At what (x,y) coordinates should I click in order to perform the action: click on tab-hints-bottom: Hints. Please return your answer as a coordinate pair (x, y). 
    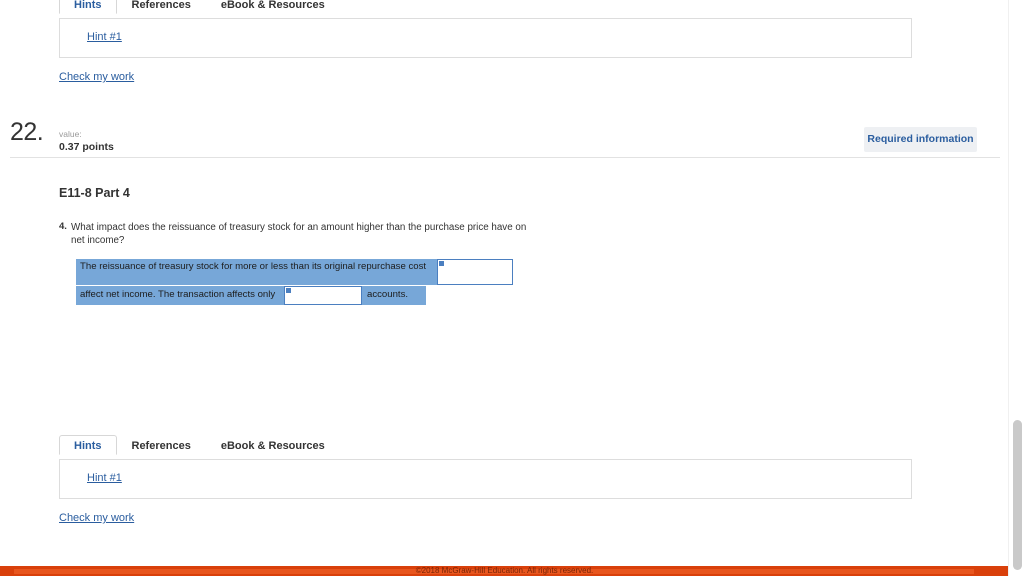
    Looking at the image, I should click on (88, 445).